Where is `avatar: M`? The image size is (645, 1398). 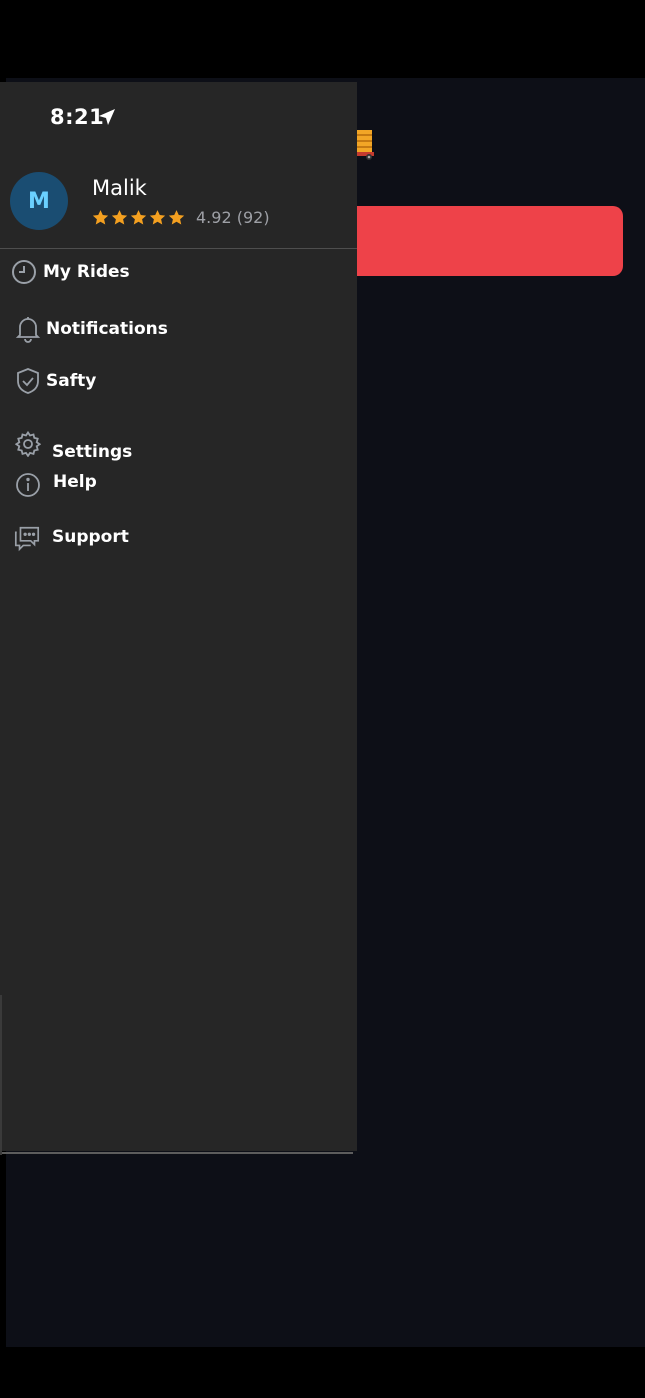 avatar: M is located at coordinates (39, 201).